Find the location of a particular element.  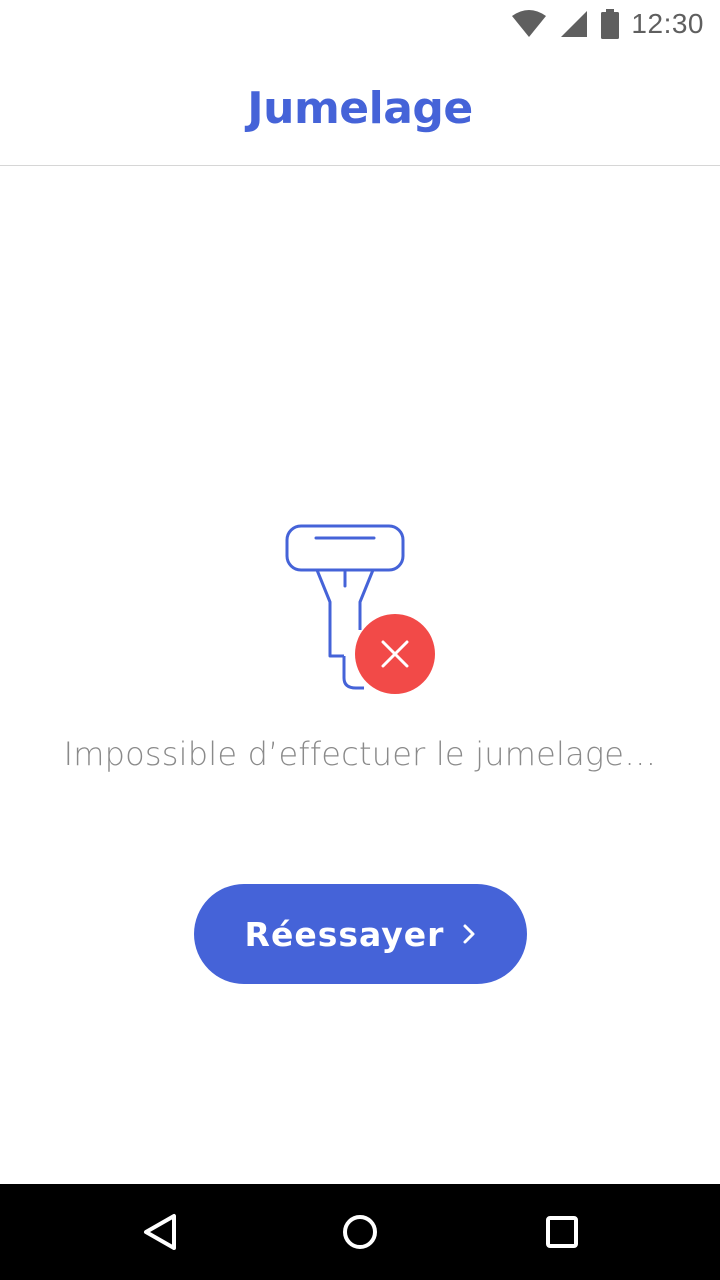

system-nav-bar is located at coordinates (360, 1232).